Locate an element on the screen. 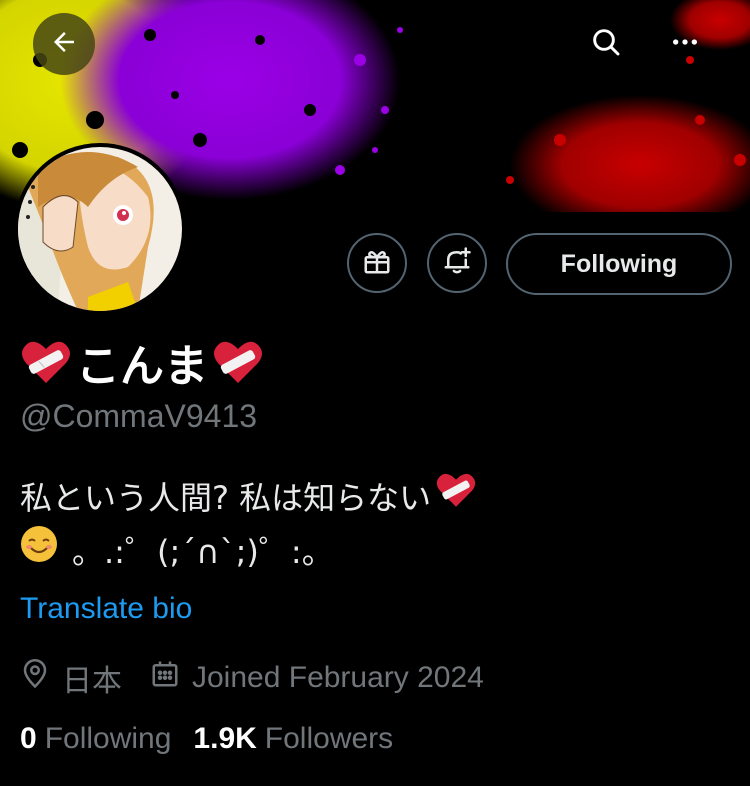 Image resolution: width=750 pixels, height=786 pixels. join-date-text: Joined February 2024 is located at coordinates (338, 677).